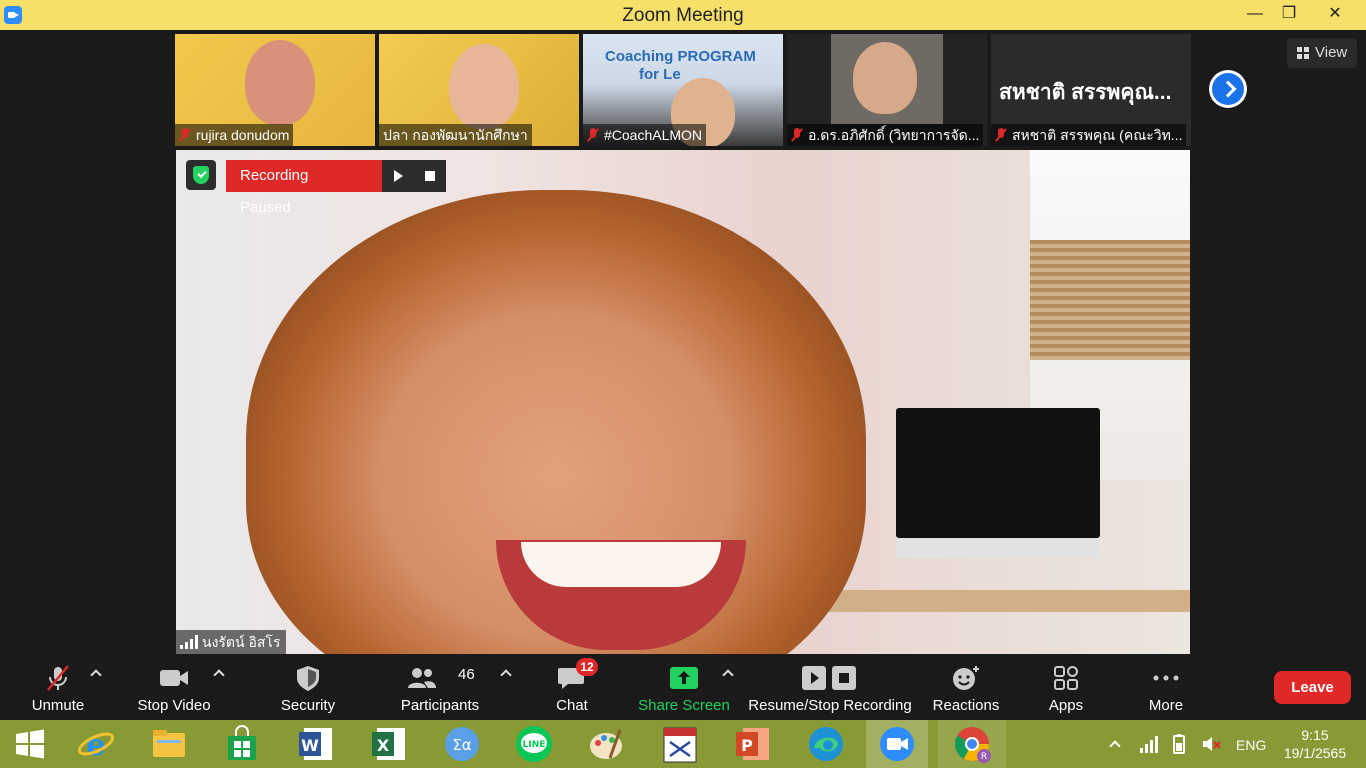 The height and width of the screenshot is (768, 1366). I want to click on participant-name: ปลา กองพัฒนานักศึกษา, so click(455, 135).